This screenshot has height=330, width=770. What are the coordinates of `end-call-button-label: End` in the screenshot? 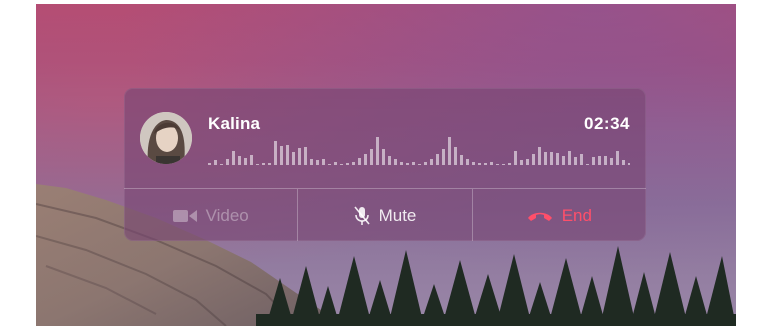 It's located at (576, 215).